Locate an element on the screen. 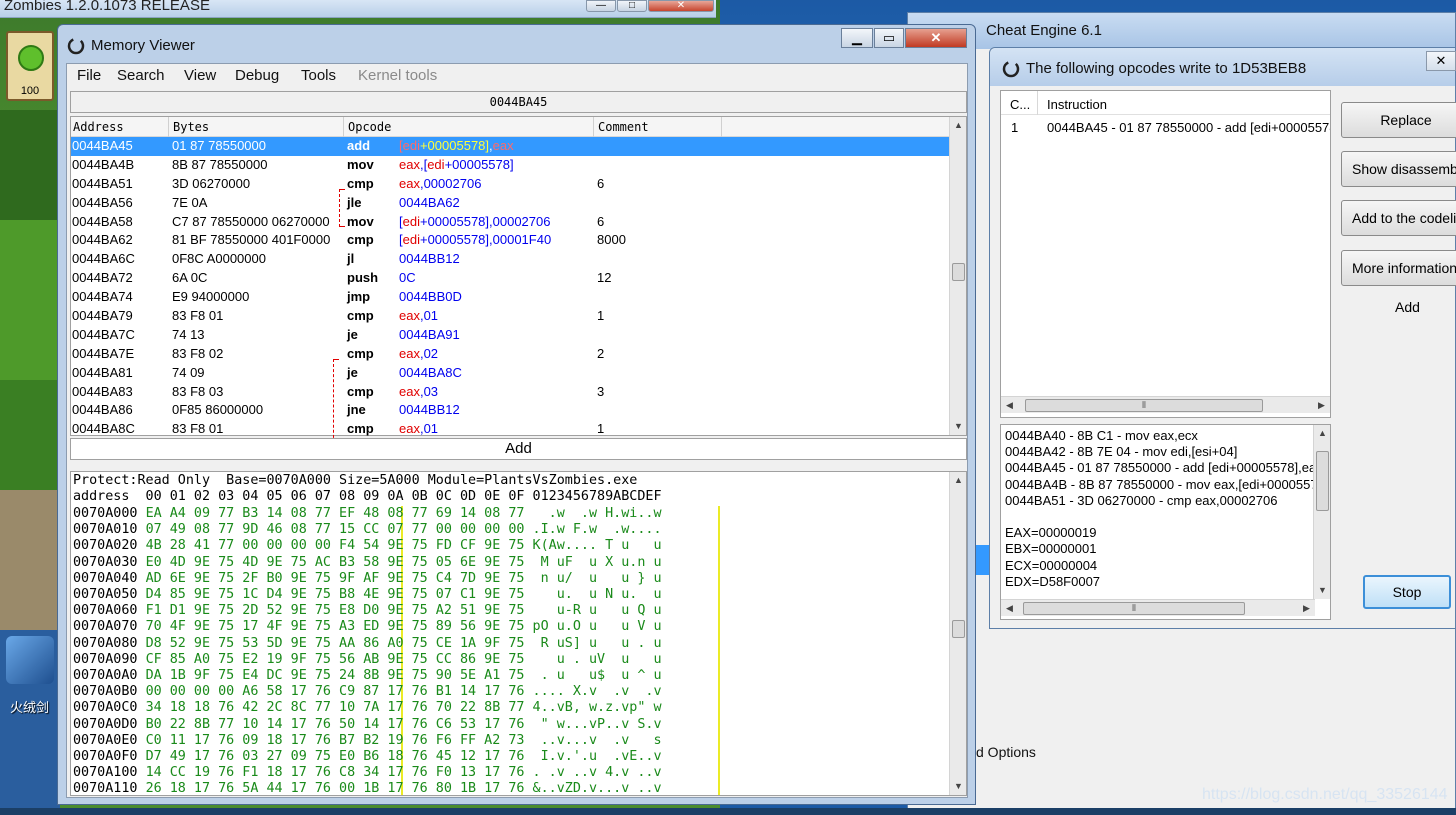 Image resolution: width=1456 pixels, height=815 pixels. col-comment: Comment is located at coordinates (623, 127).